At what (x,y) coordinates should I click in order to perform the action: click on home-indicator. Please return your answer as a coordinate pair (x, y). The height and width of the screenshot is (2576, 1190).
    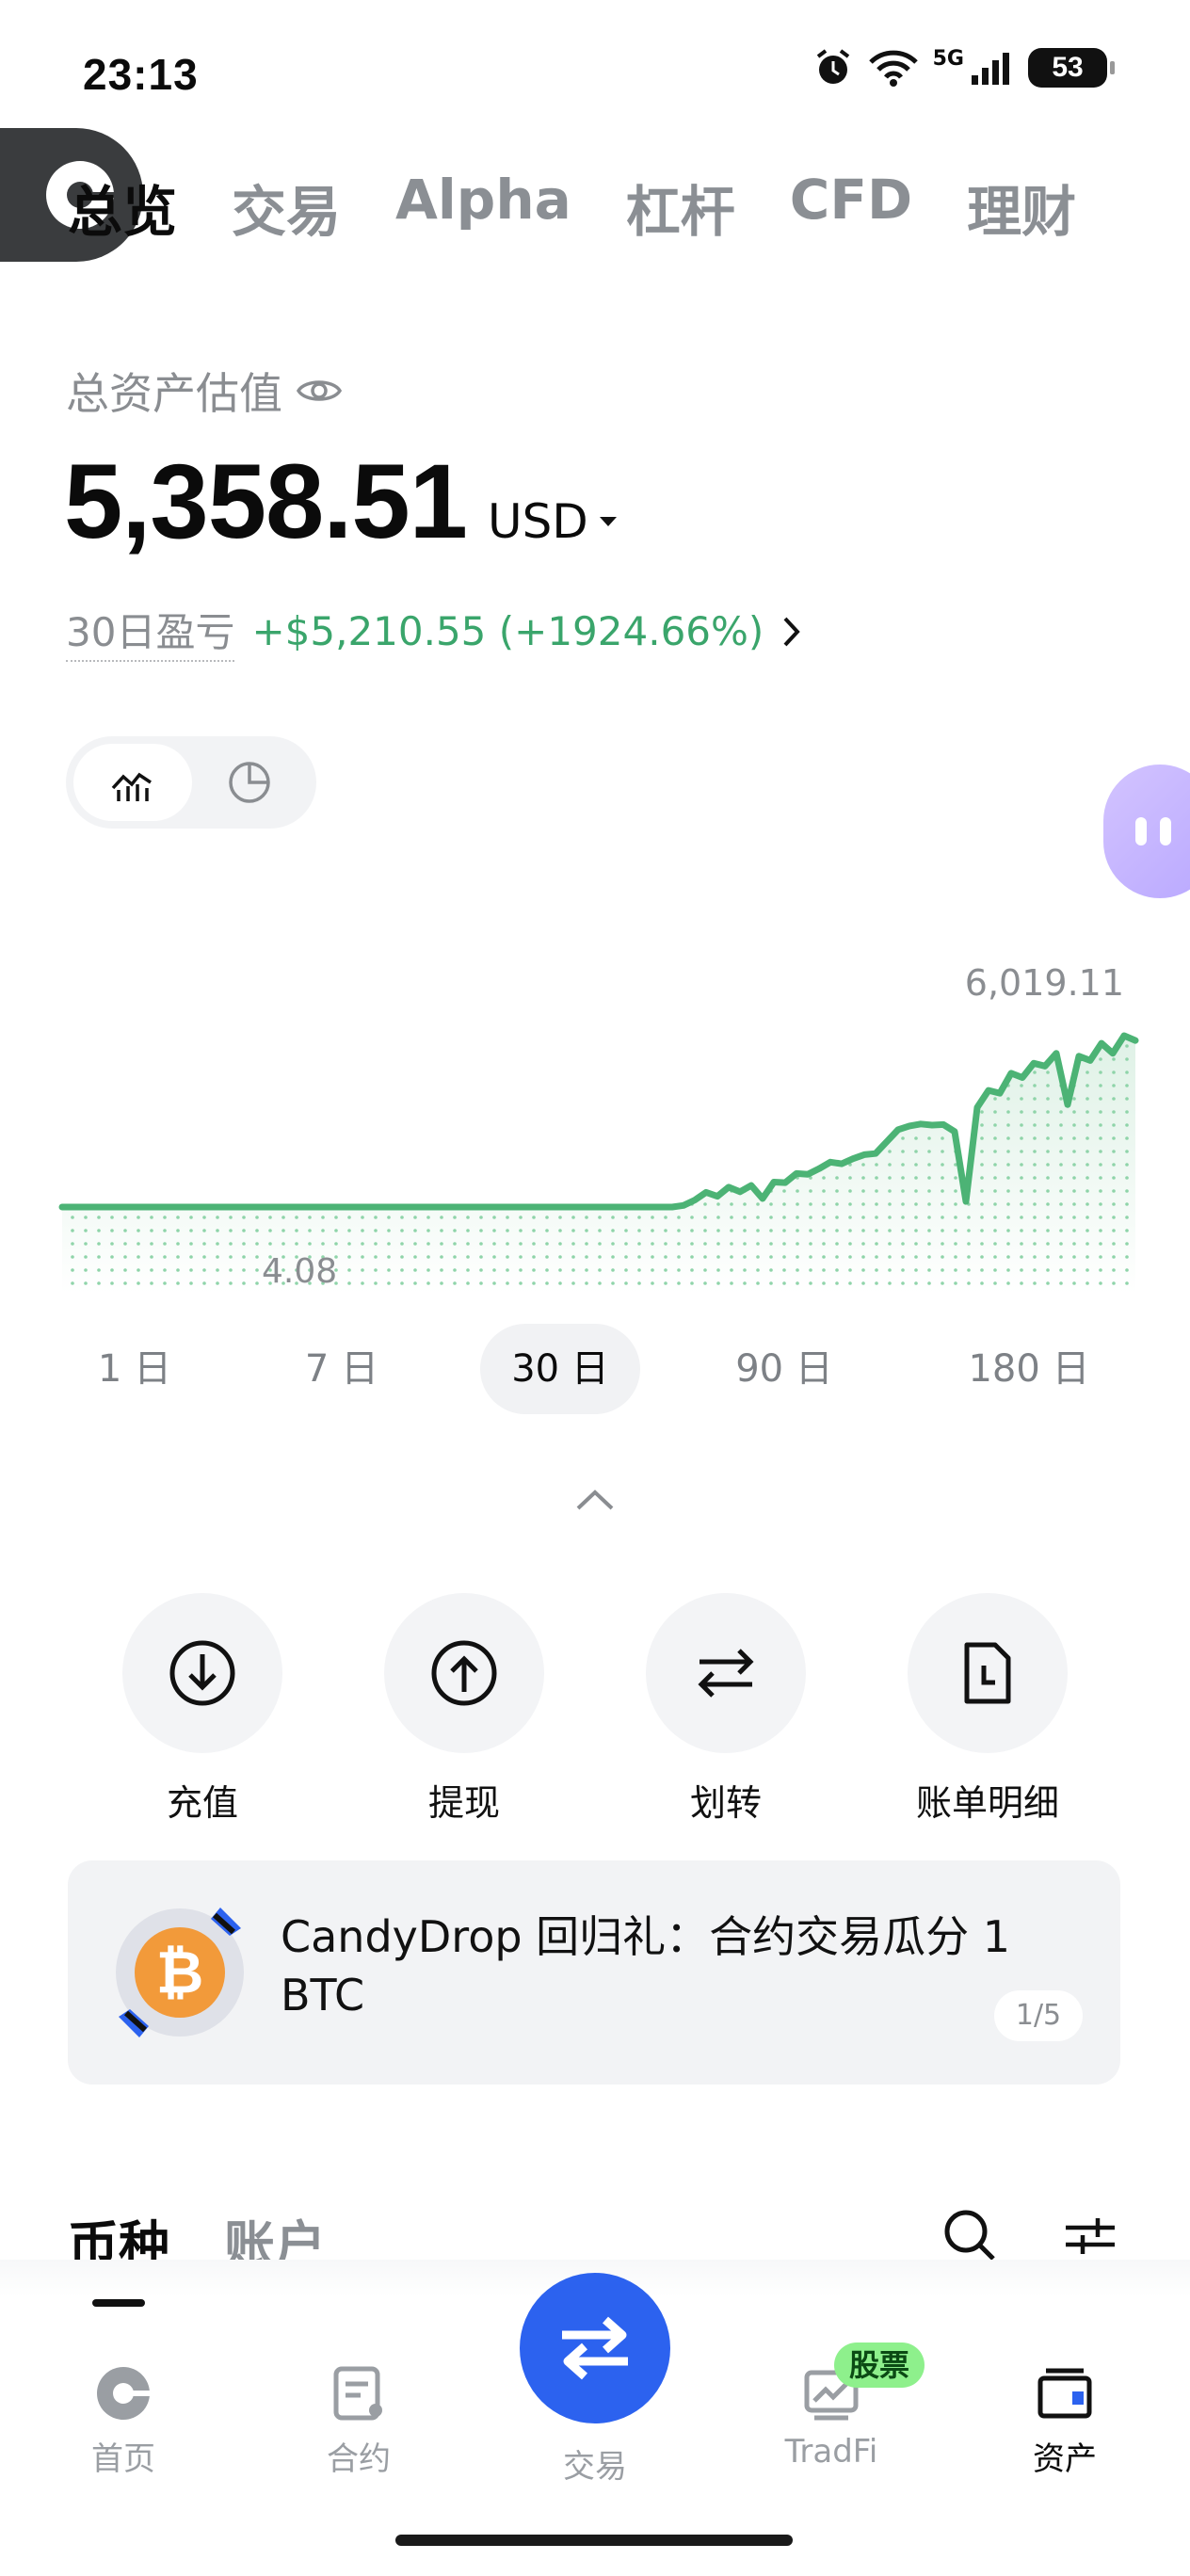
    Looking at the image, I should click on (594, 2540).